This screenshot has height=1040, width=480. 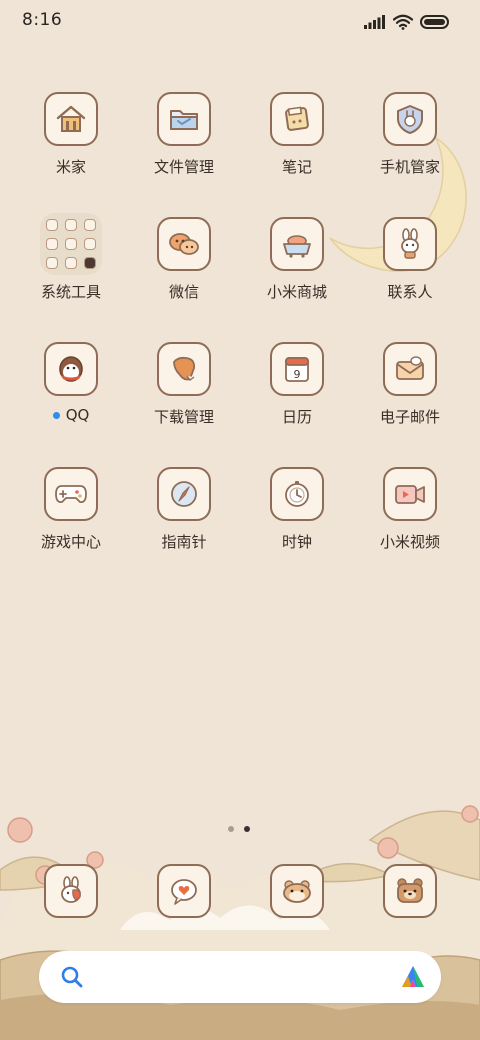 I want to click on app-label: 小米视频, so click(x=409, y=542).